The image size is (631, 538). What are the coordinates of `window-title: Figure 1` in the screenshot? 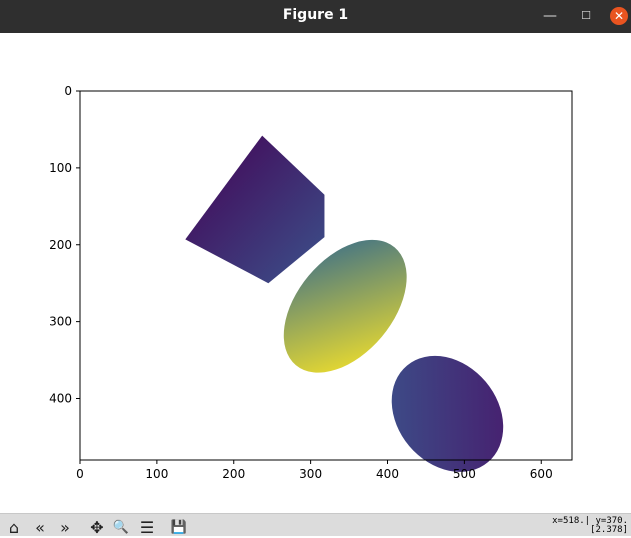 It's located at (315, 15).